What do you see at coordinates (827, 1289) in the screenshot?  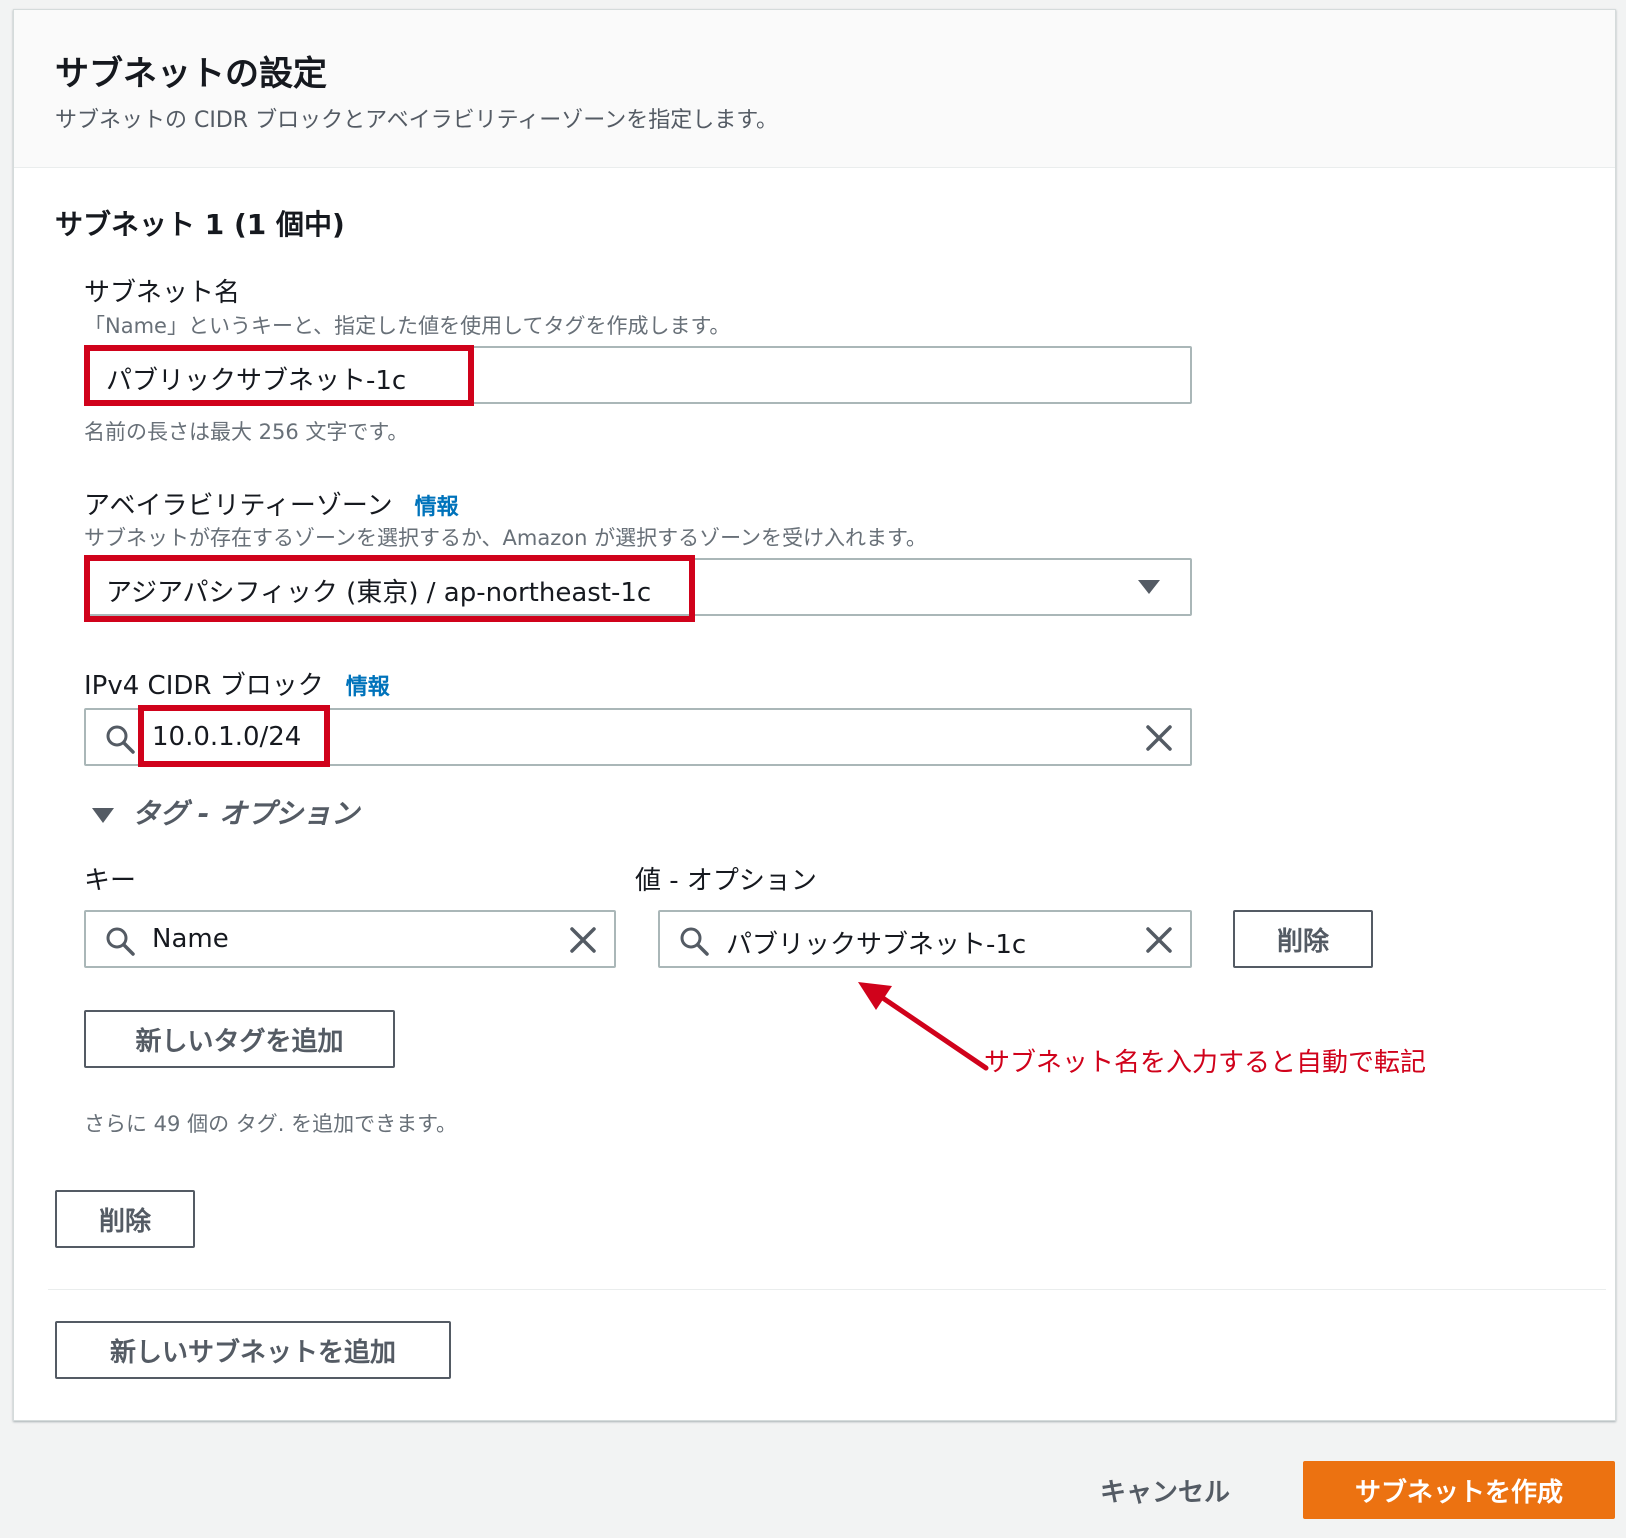 I see `divider` at bounding box center [827, 1289].